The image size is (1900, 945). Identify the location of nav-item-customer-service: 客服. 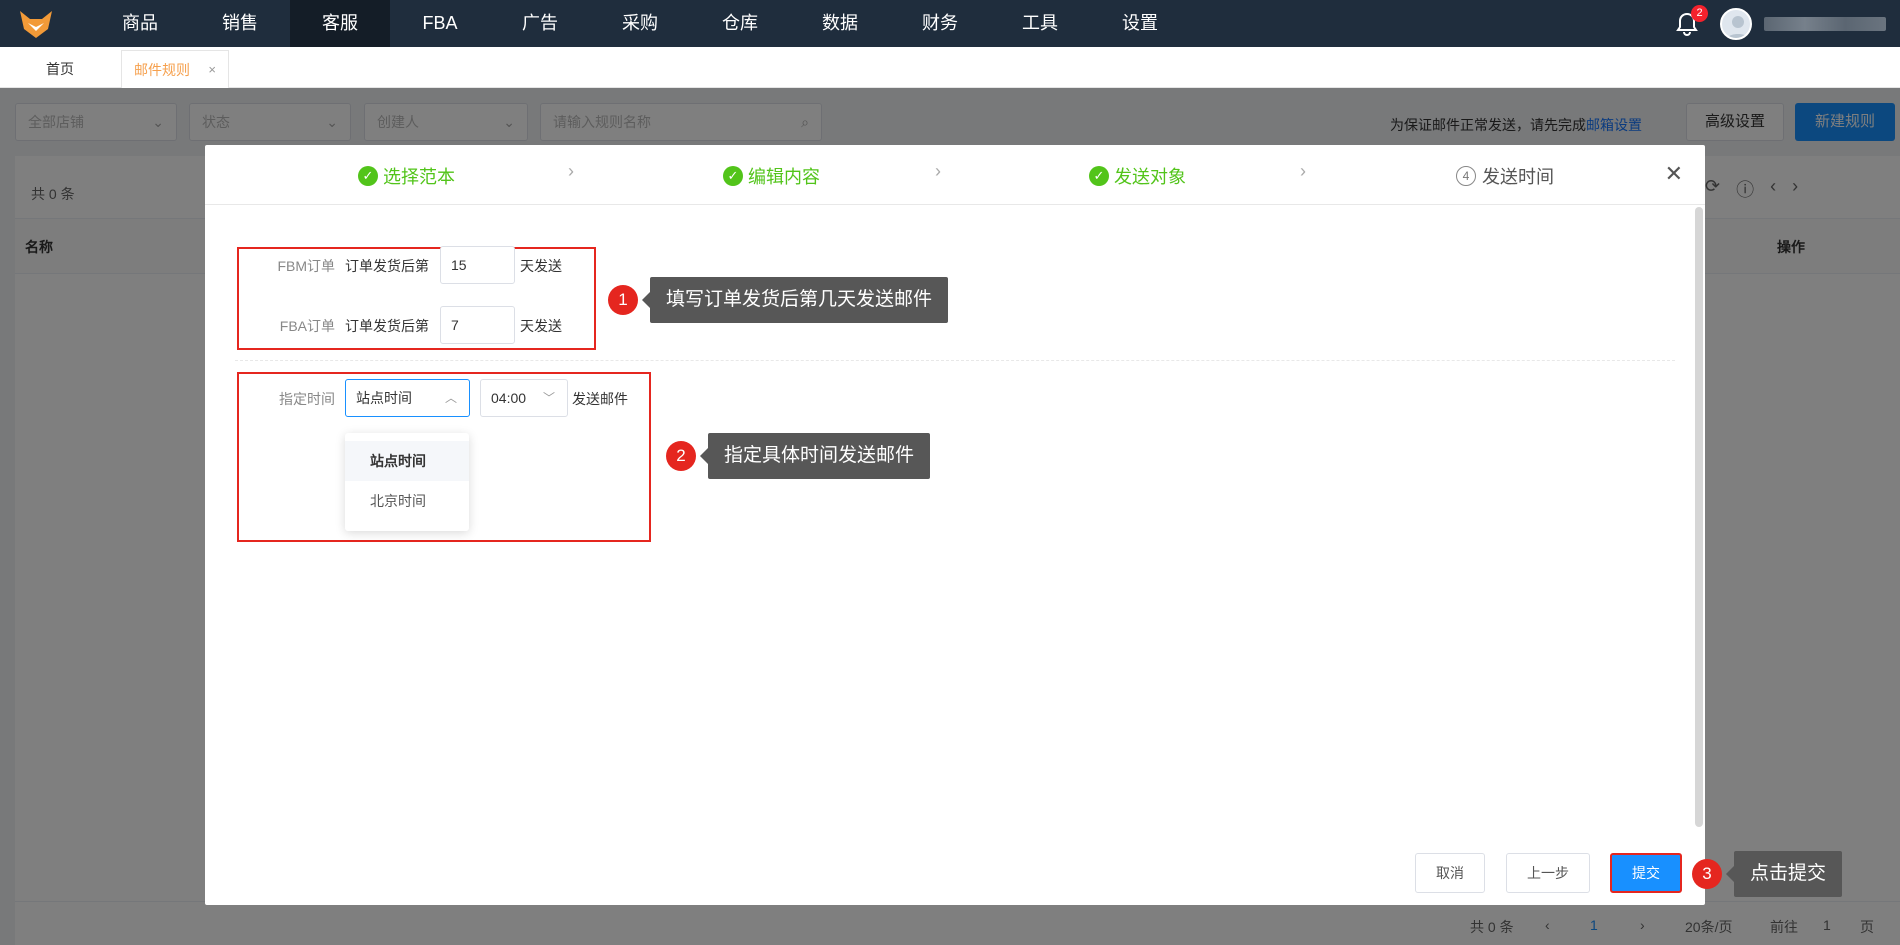
(340, 23).